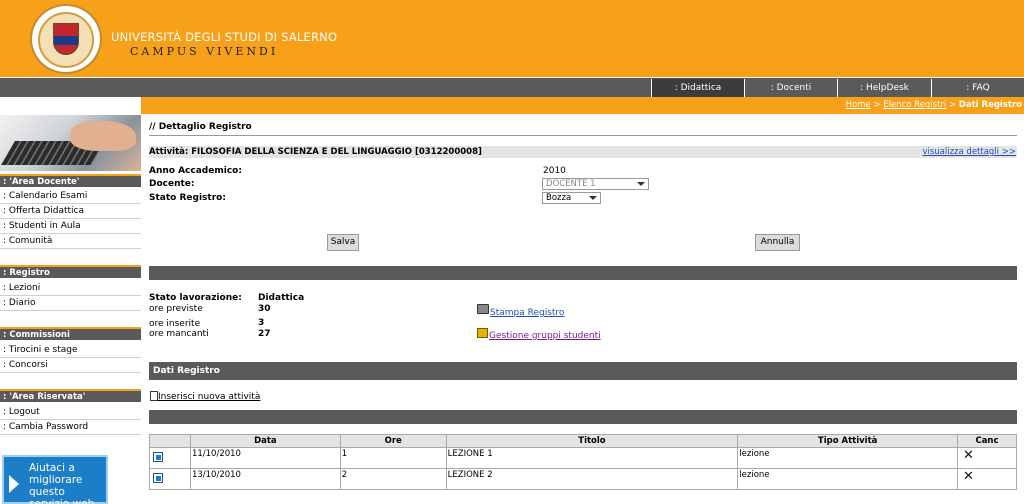 The height and width of the screenshot is (504, 1024). Describe the element at coordinates (977, 88) in the screenshot. I see `tab-faq: : FAQ` at that location.